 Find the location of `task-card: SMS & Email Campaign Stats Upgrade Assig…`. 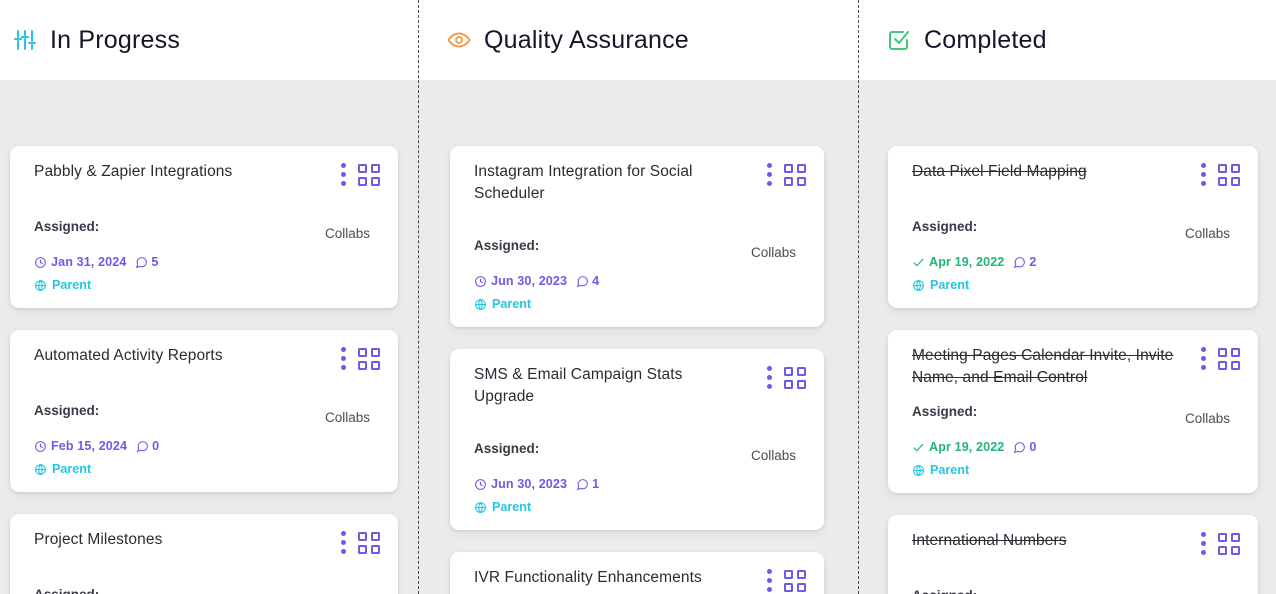

task-card: SMS & Email Campaign Stats Upgrade Assig… is located at coordinates (637, 439).